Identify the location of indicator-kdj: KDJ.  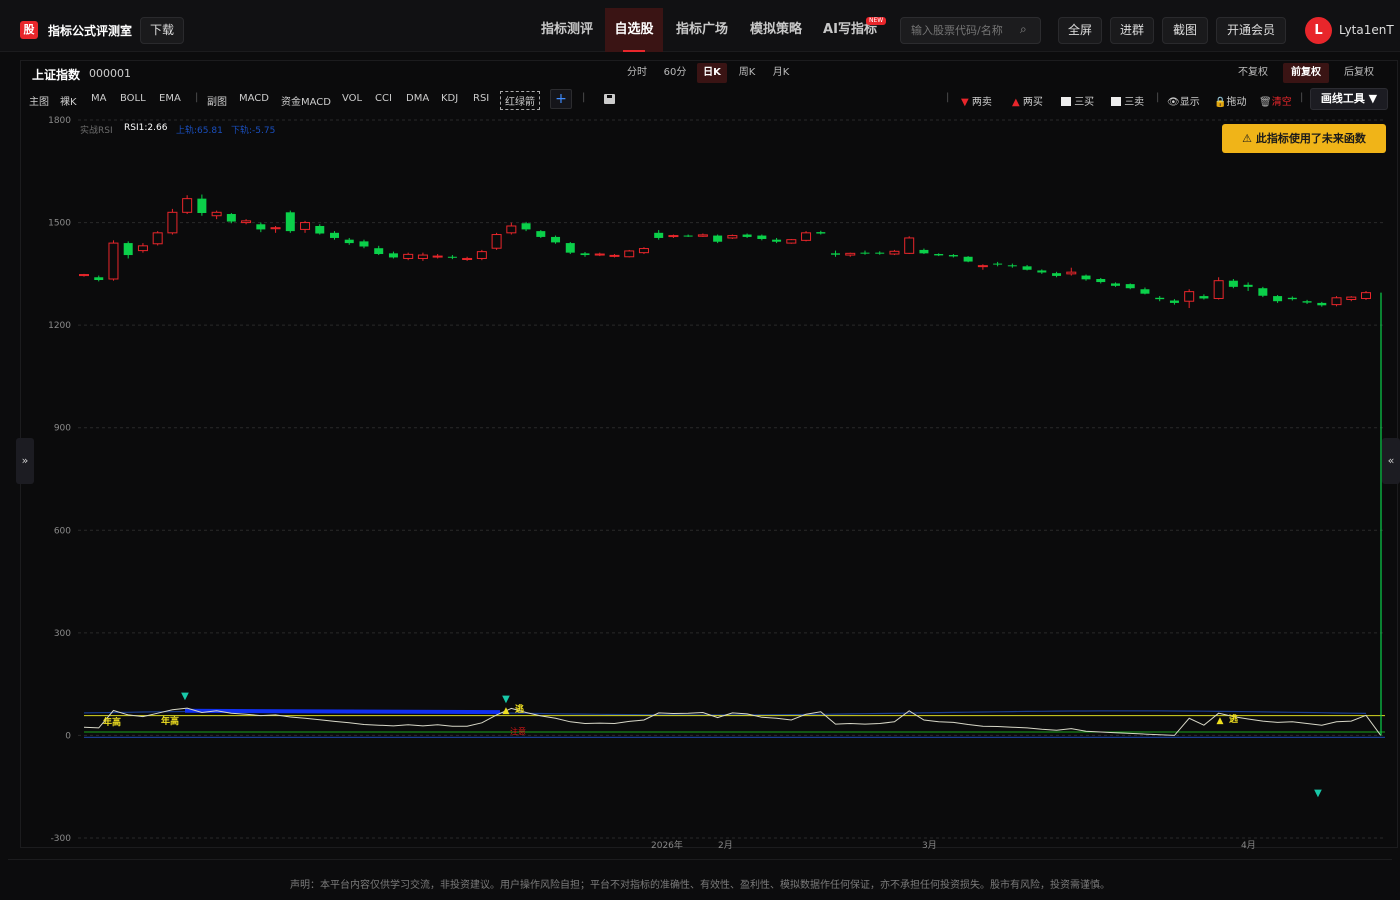
(449, 98).